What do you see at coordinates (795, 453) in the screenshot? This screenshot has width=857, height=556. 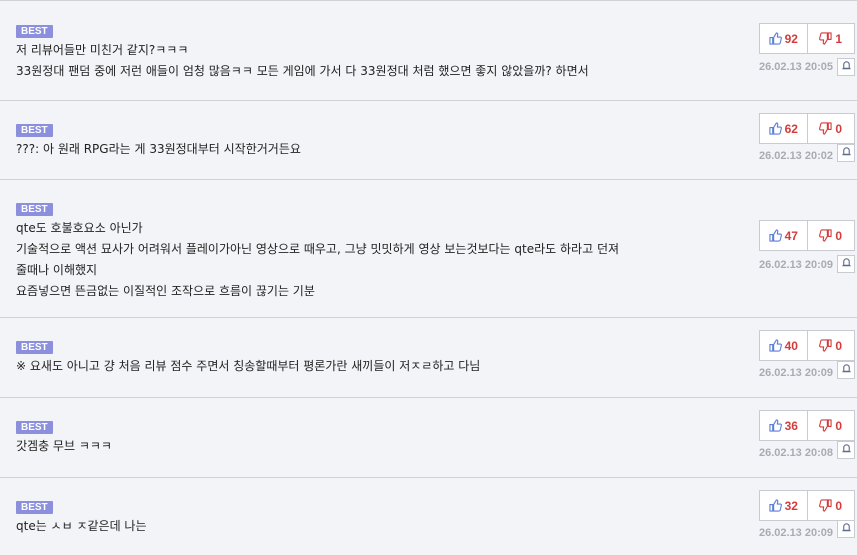 I see `comment-date: 26.02.13 20:08` at bounding box center [795, 453].